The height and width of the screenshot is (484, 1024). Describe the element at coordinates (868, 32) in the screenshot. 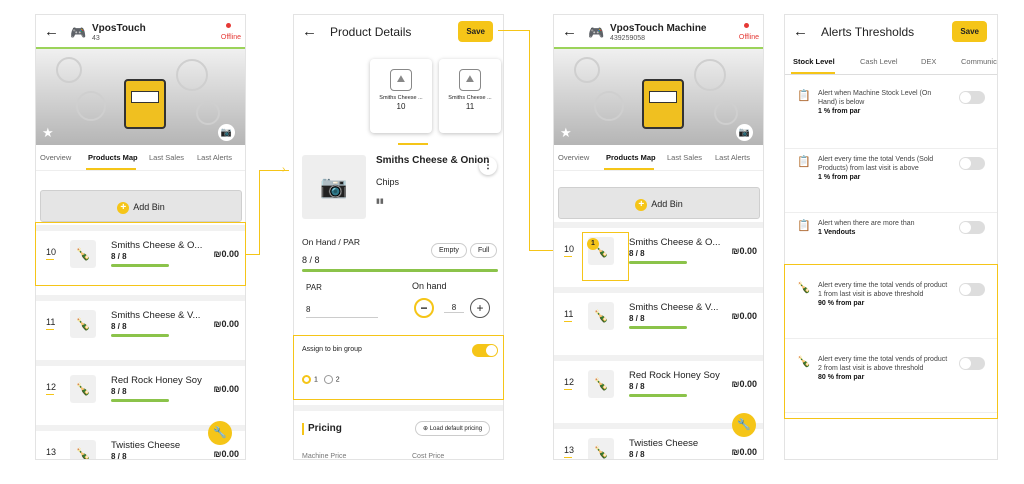

I see `page-title: Alerts Thresholds` at that location.